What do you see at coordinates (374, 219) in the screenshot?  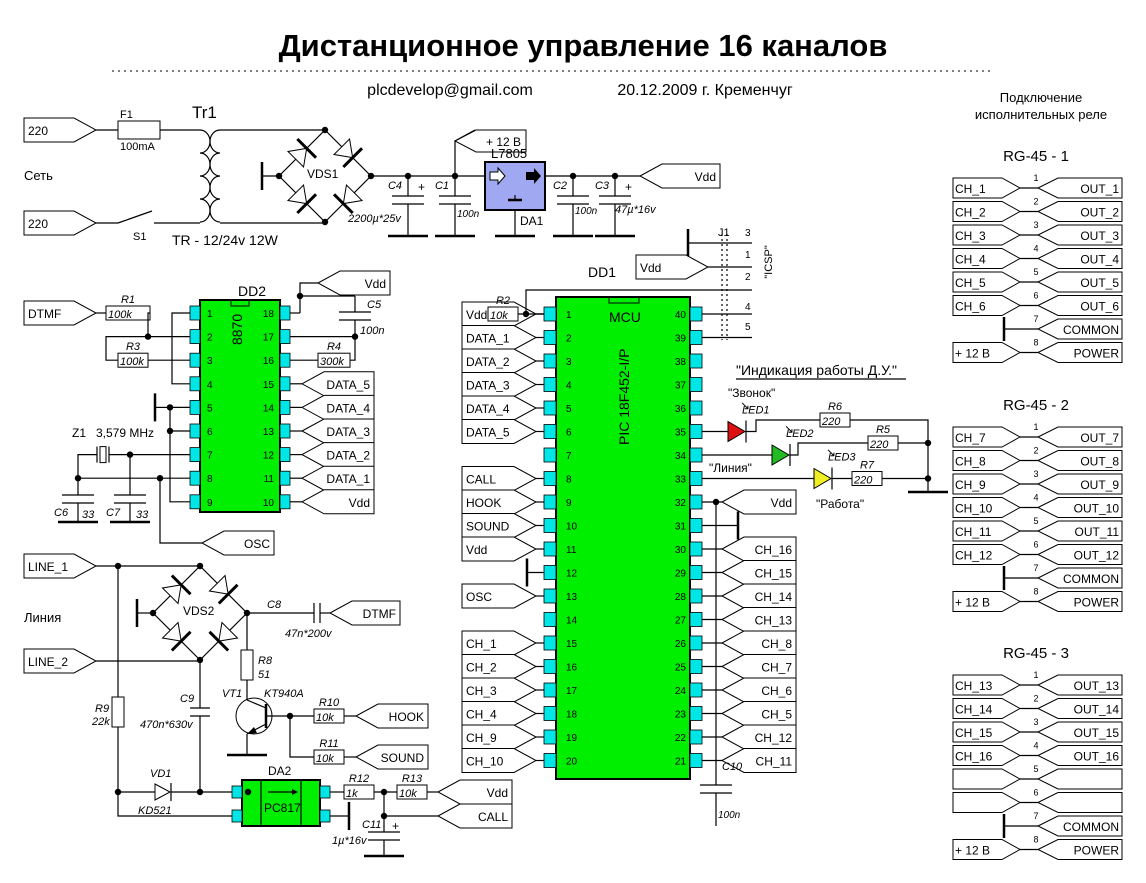 I see `cap-value: 2200µ*25v` at bounding box center [374, 219].